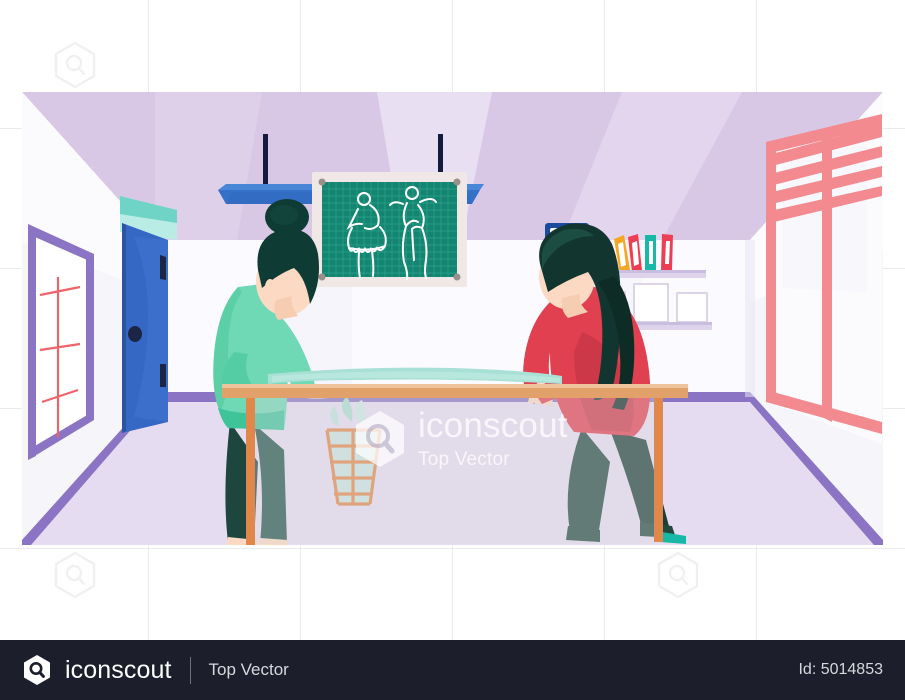 This screenshot has height=700, width=905. What do you see at coordinates (452, 670) in the screenshot?
I see `footer-bar: iconscout Top Vector Id: 5014853` at bounding box center [452, 670].